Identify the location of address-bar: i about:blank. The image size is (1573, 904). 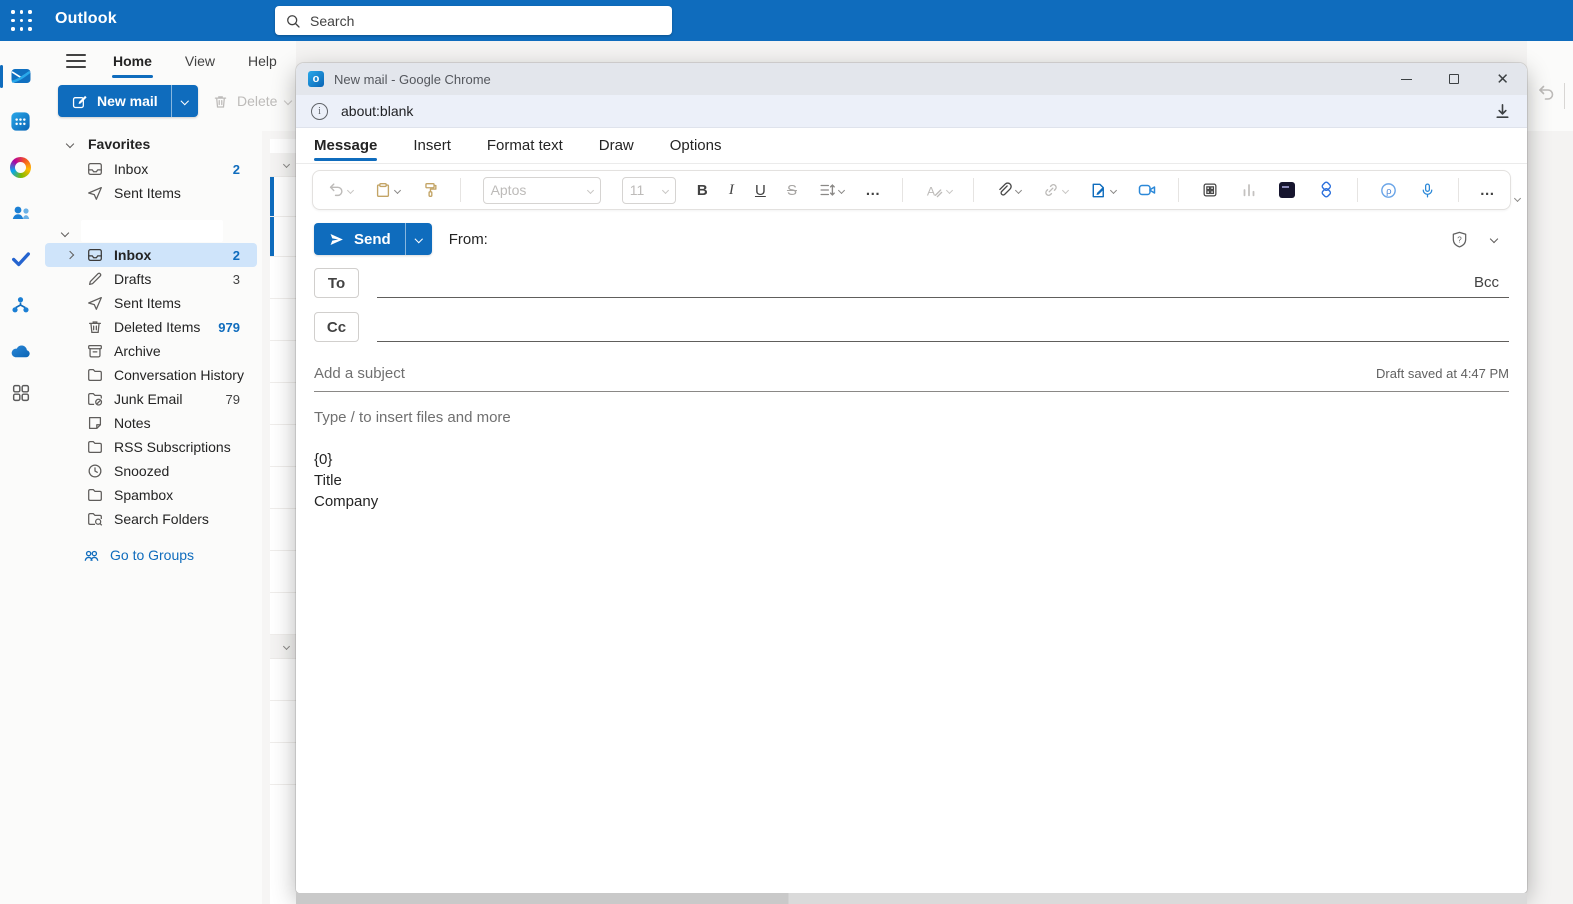
(911, 111).